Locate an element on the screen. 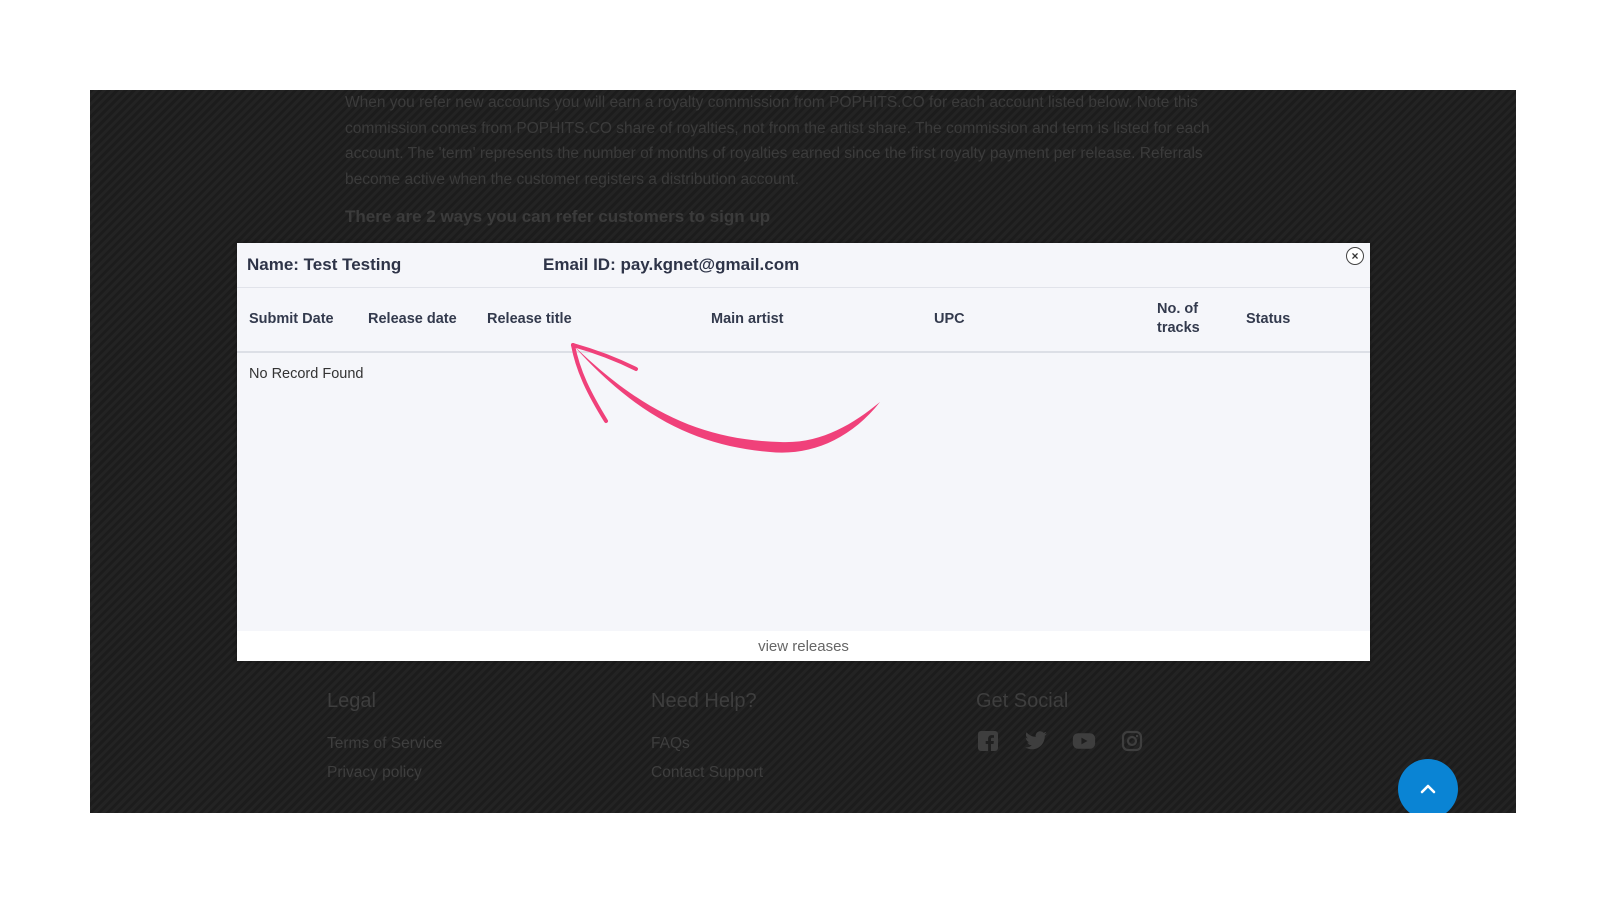  scroll-to-top-button is located at coordinates (1428, 786).